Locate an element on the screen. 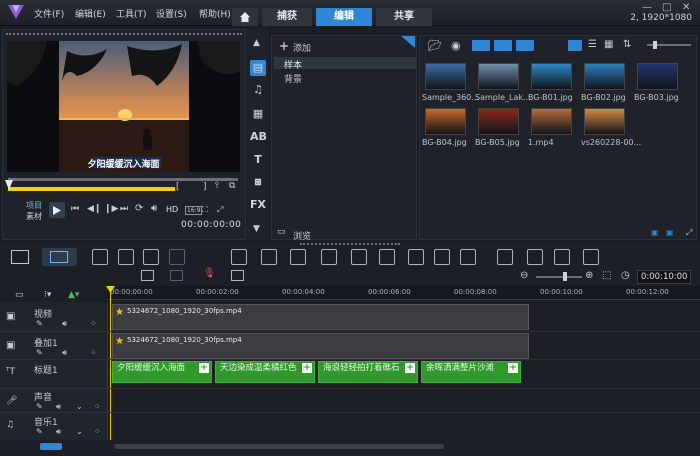 The width and height of the screenshot is (700, 456). overlay-clip: ★ 5324672_1080_1920_30fps.mp4 is located at coordinates (320, 346).